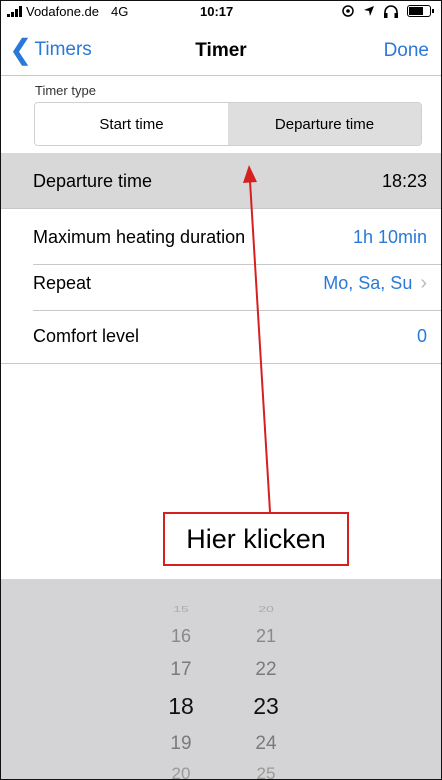 Image resolution: width=442 pixels, height=780 pixels. I want to click on segment-start-time: Start time, so click(131, 124).